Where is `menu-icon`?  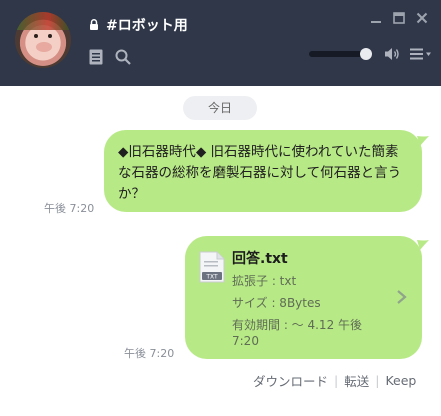 menu-icon is located at coordinates (421, 54).